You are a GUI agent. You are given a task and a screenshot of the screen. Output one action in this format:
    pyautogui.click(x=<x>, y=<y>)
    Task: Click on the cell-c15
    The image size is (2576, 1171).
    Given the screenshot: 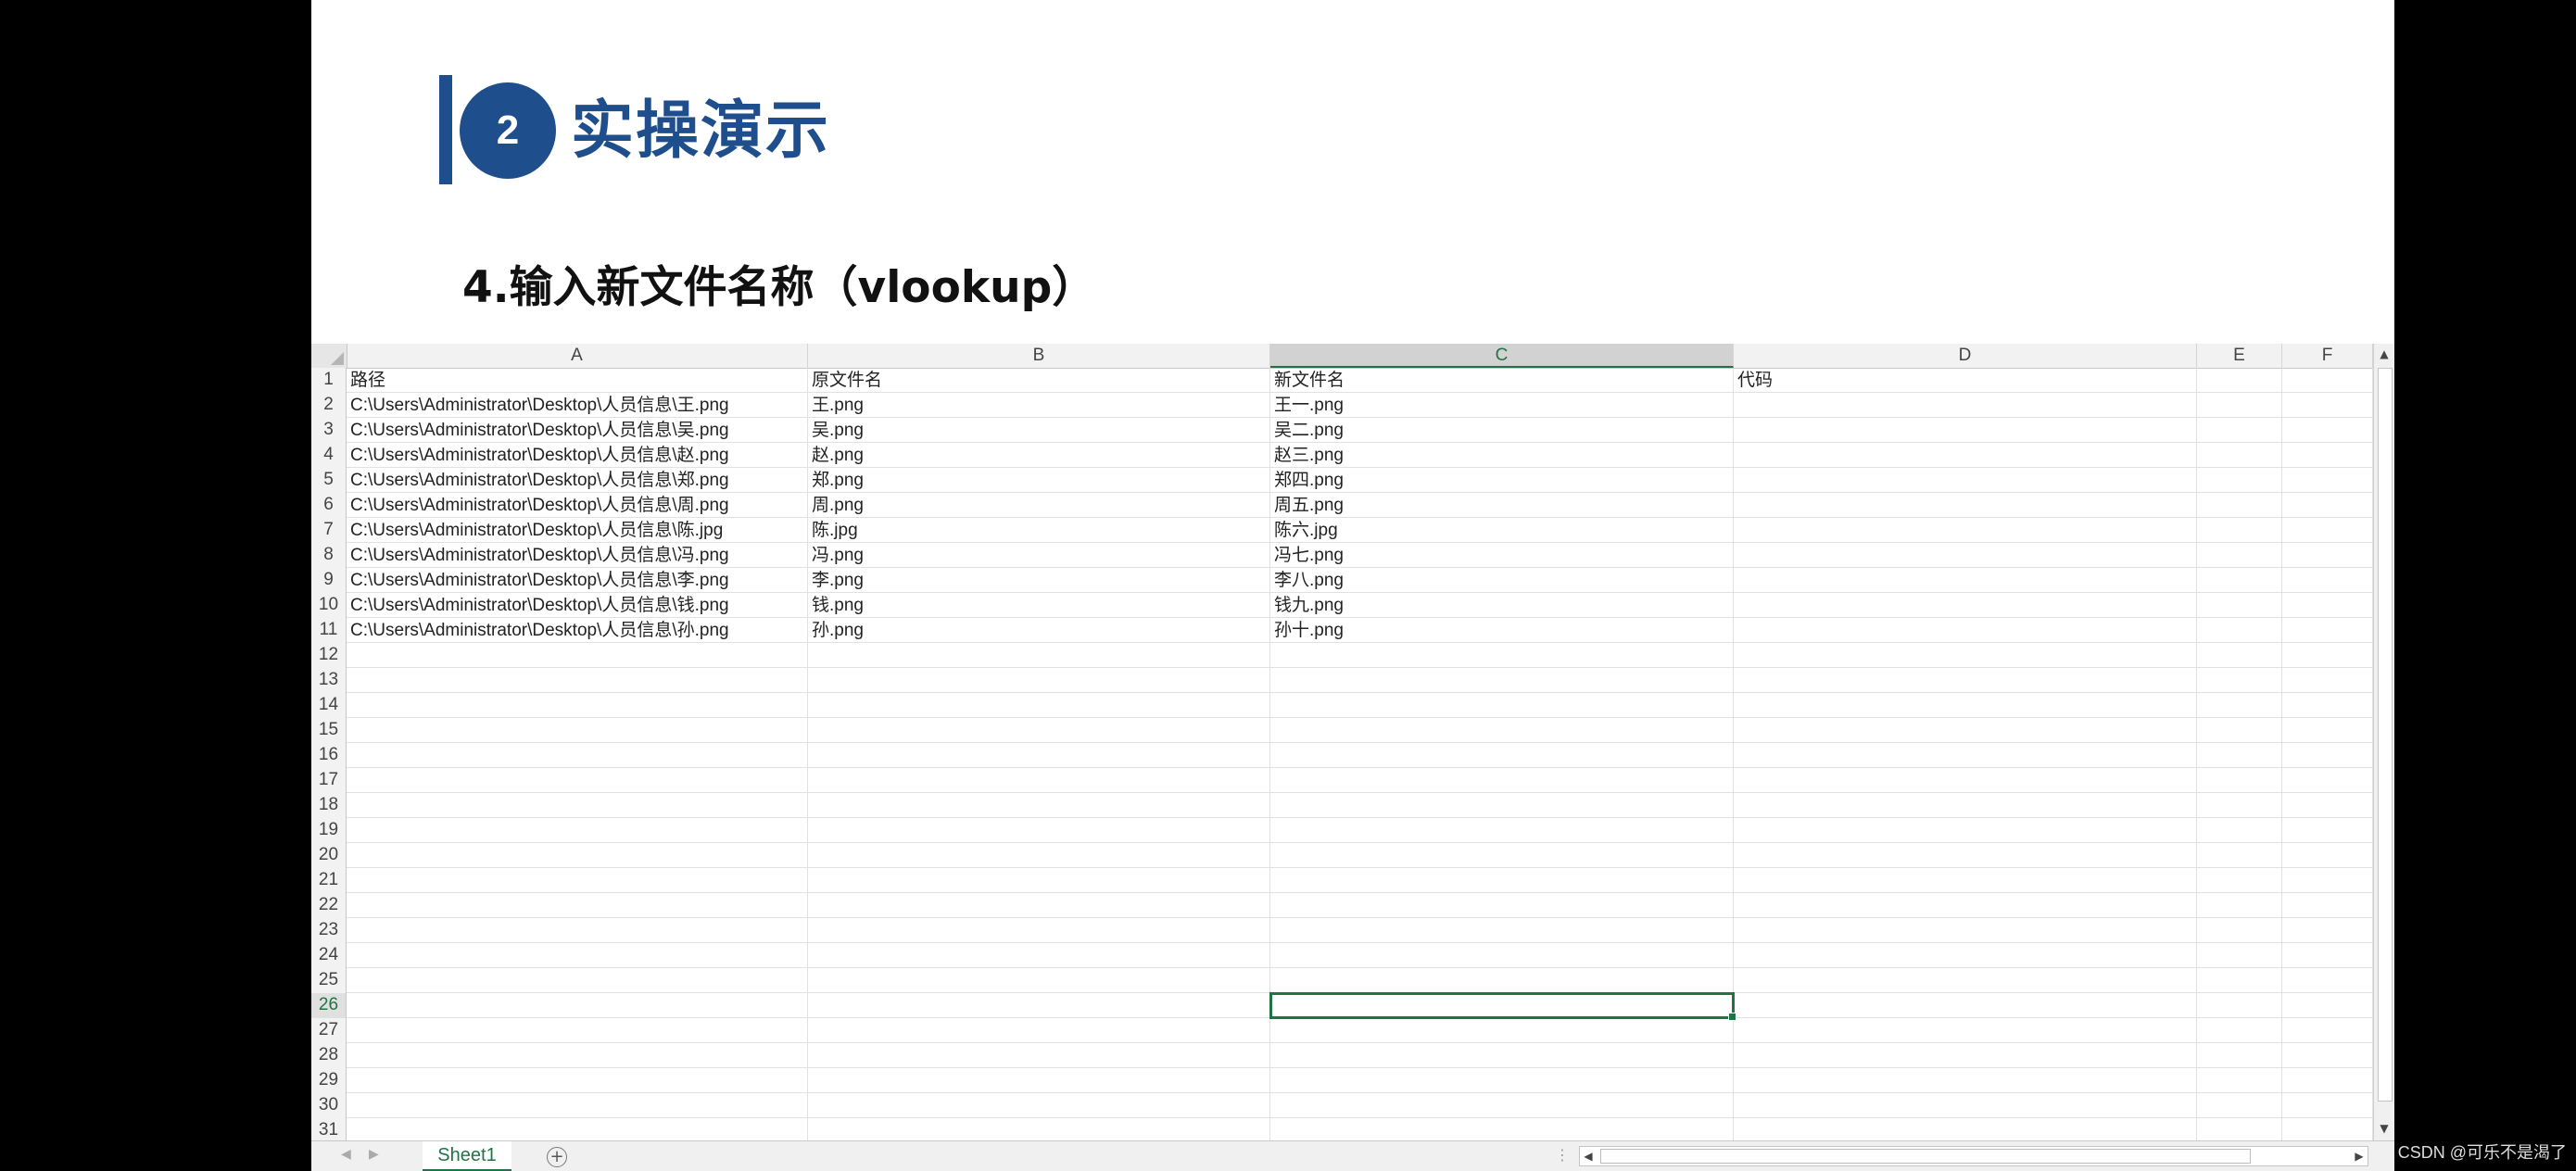 What is the action you would take?
    pyautogui.click(x=1502, y=731)
    